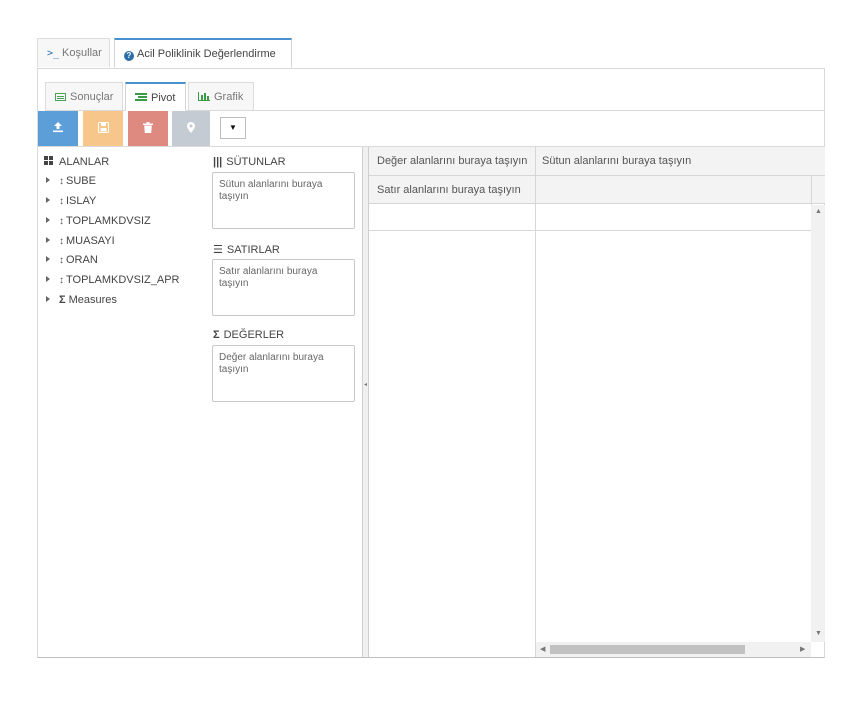 The height and width of the screenshot is (716, 852). I want to click on tab-results-label: Sonuçlar, so click(92, 97).